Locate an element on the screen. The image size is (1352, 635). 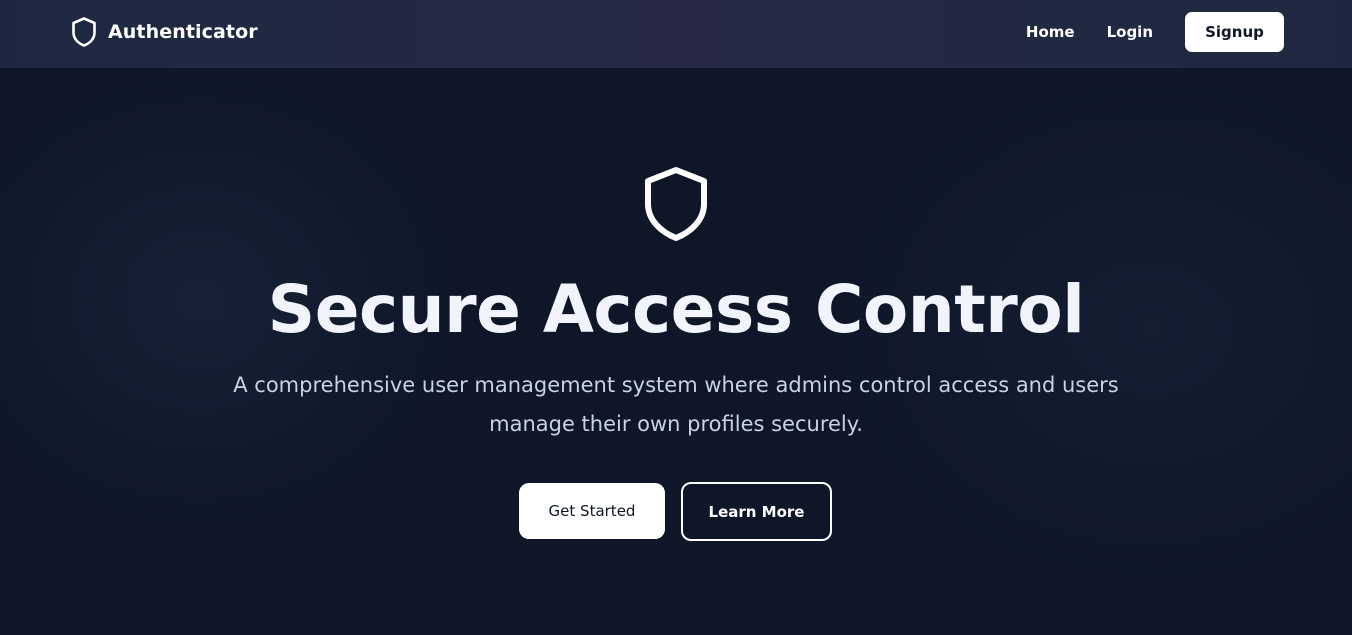
hero-title: Secure Access Control is located at coordinates (676, 309).